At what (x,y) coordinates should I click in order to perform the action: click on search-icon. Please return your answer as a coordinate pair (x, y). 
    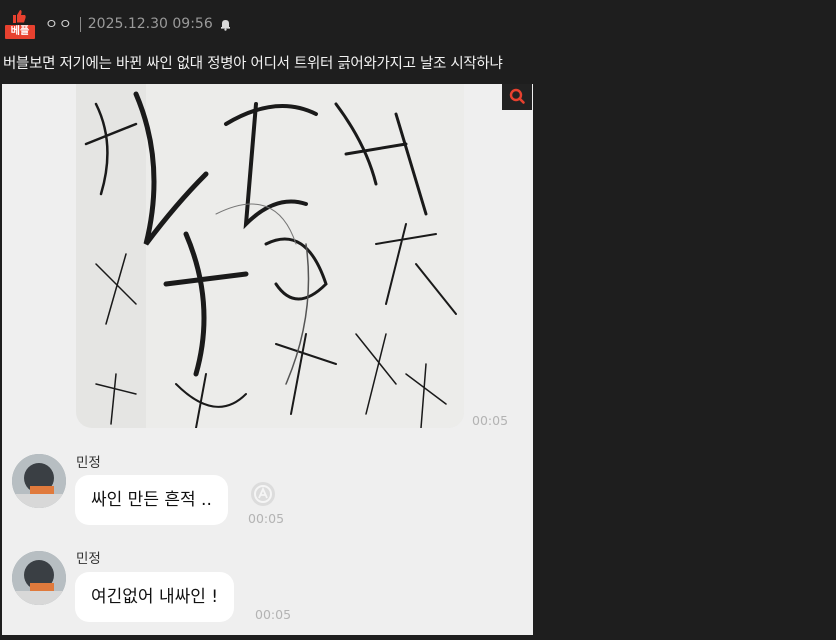
    Looking at the image, I should click on (517, 96).